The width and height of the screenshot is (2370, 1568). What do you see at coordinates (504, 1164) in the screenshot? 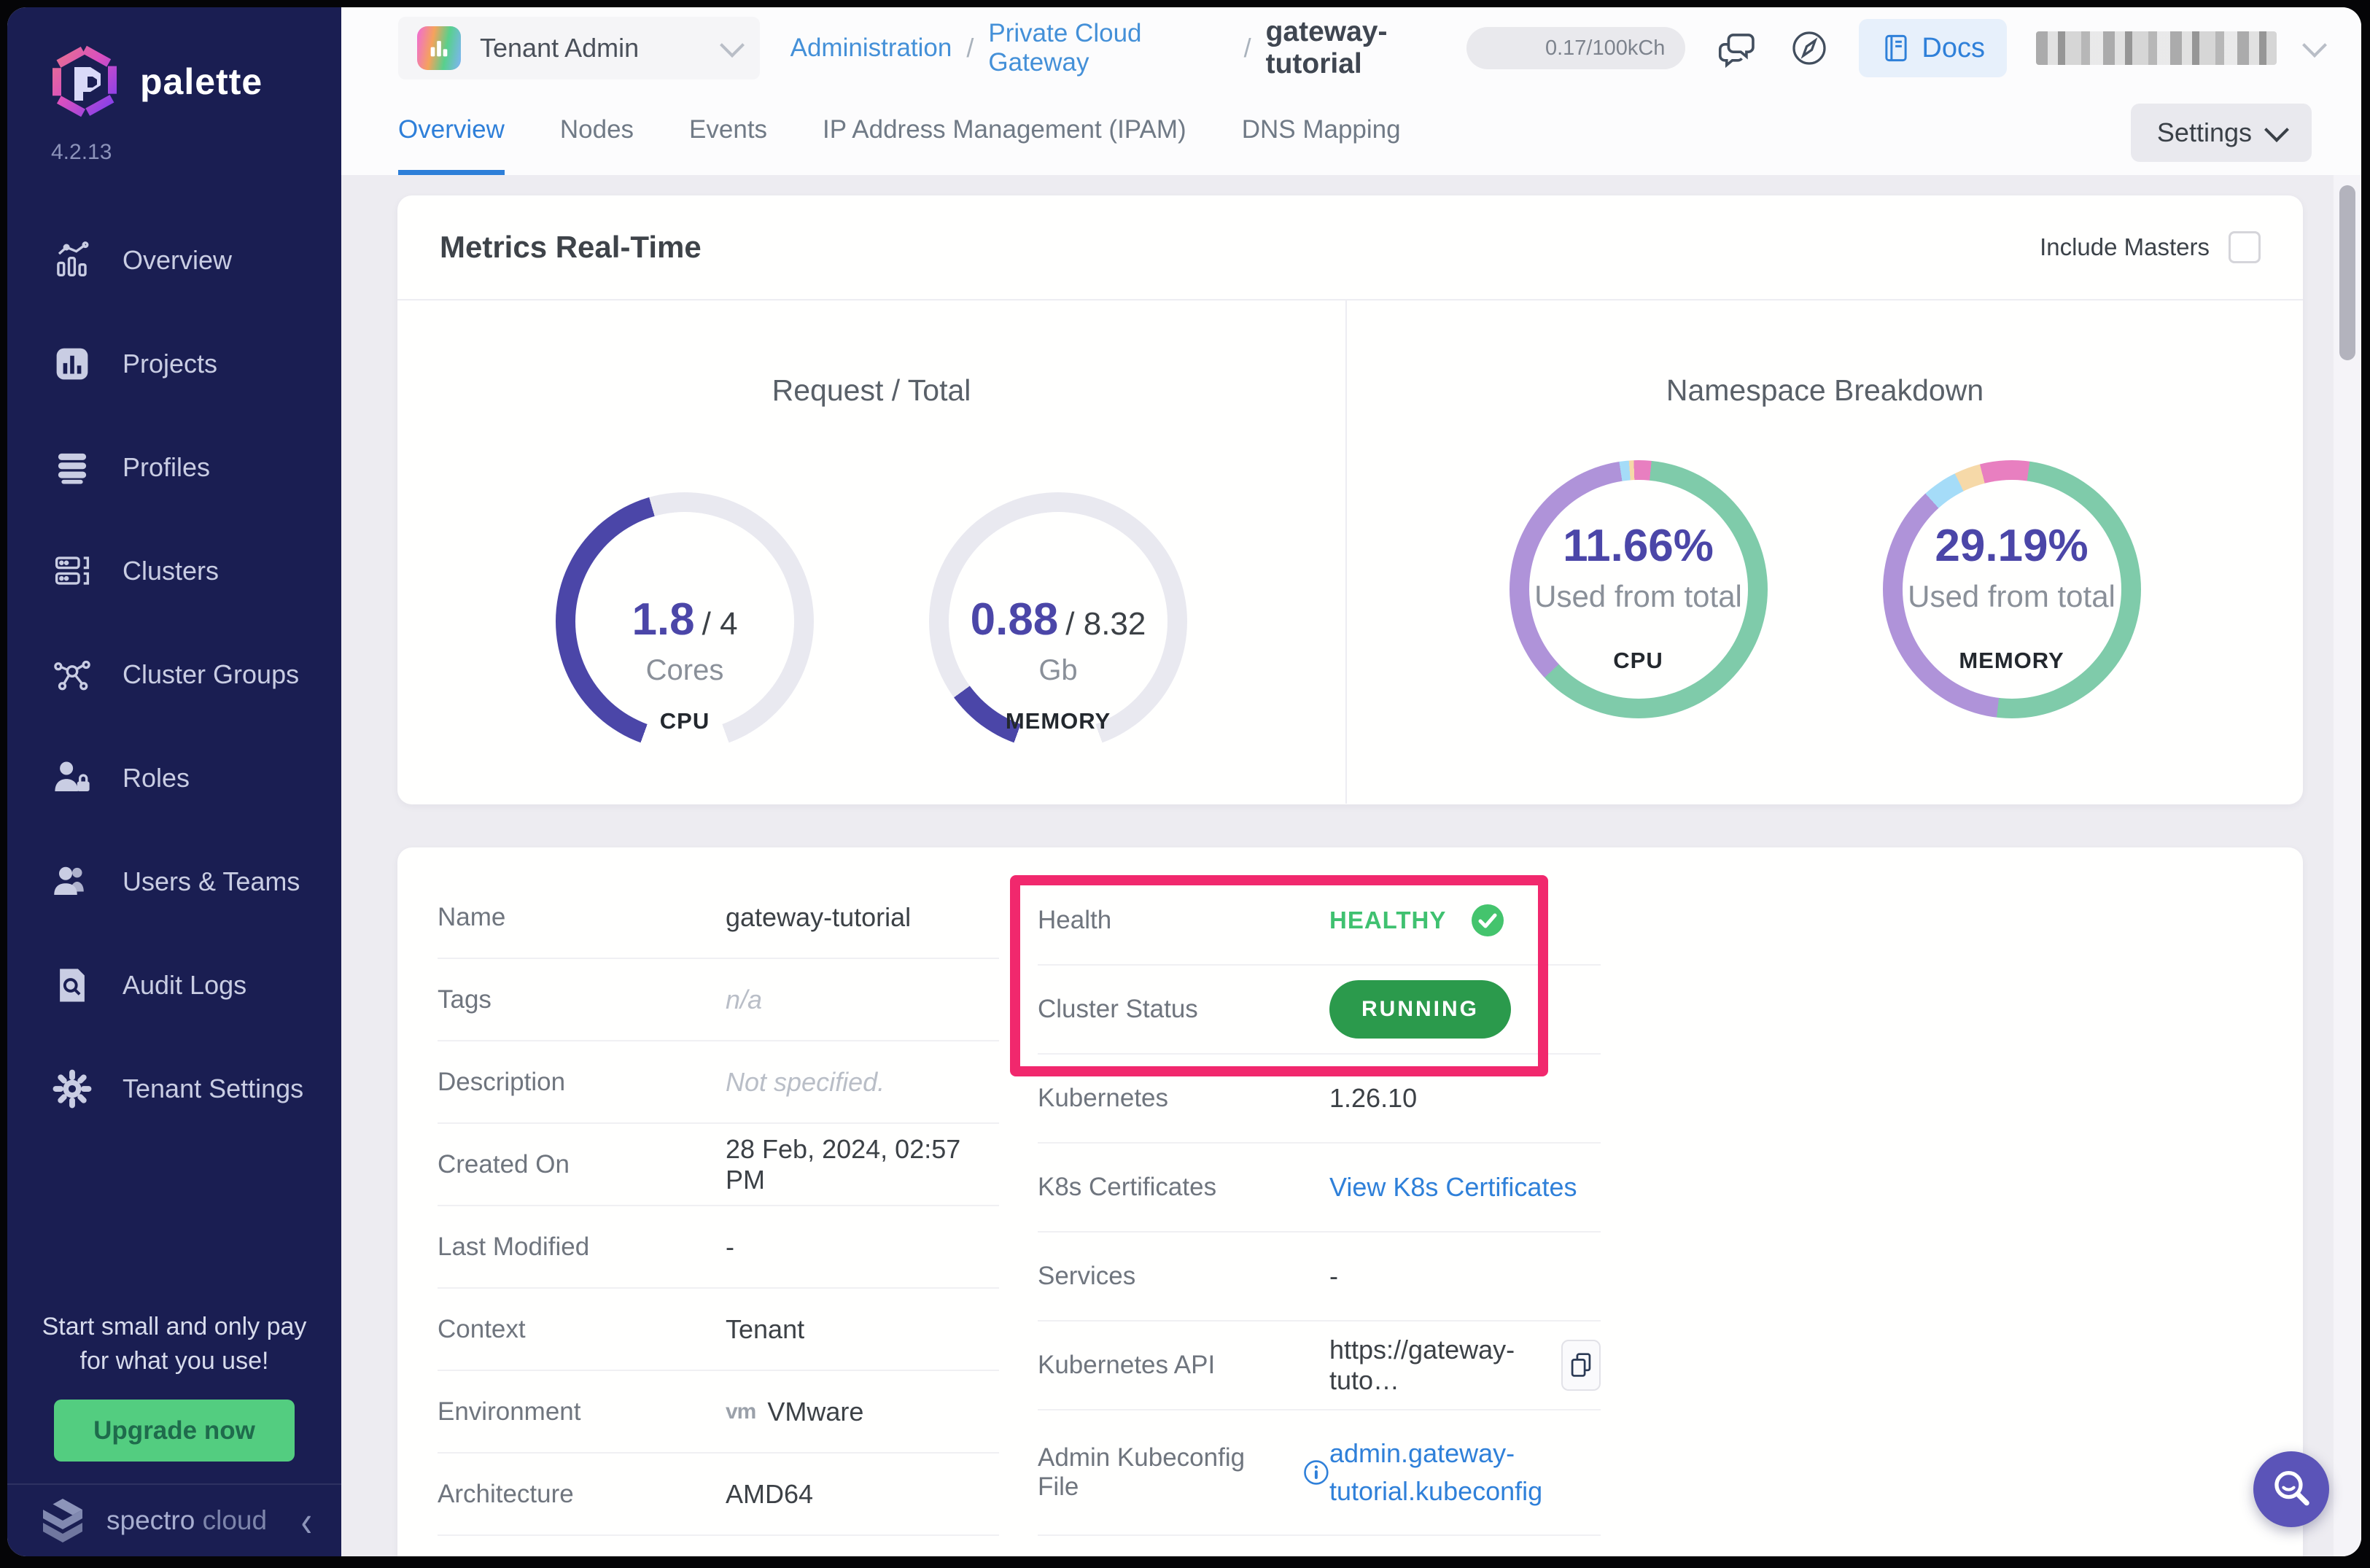
I see `row-label: Created On` at bounding box center [504, 1164].